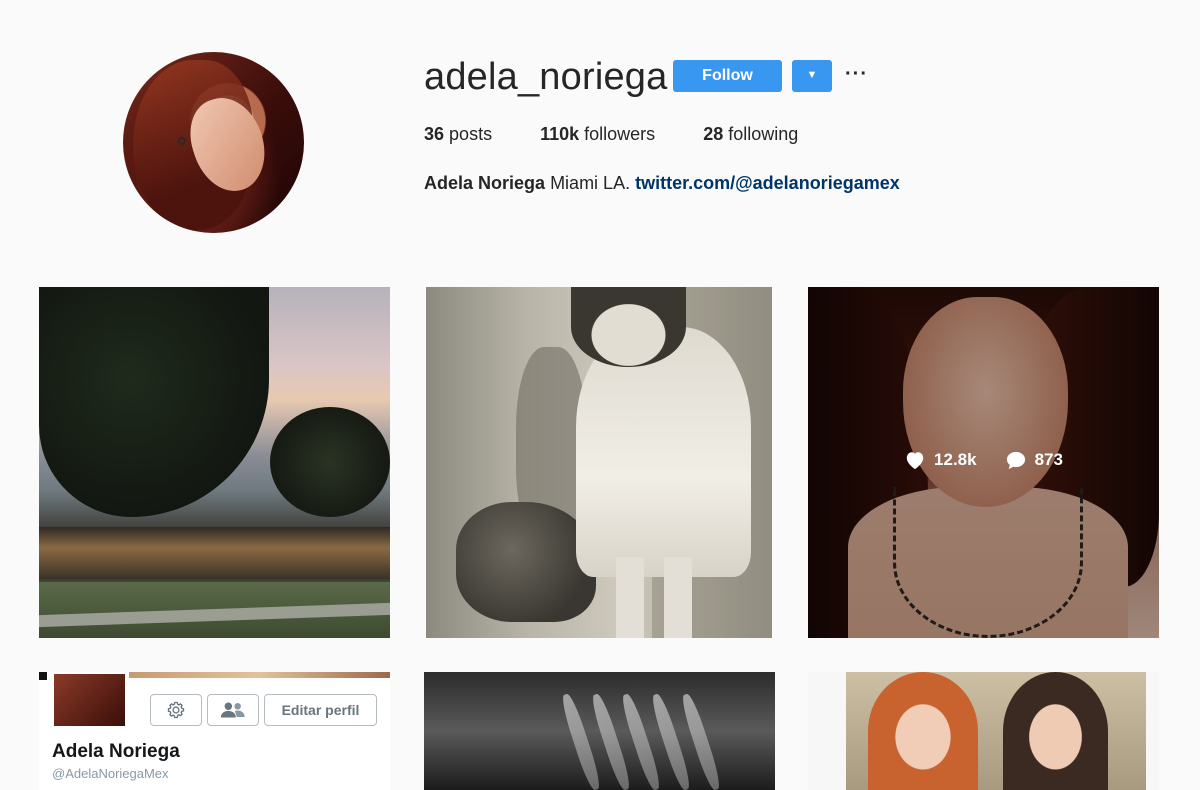  Describe the element at coordinates (434, 134) in the screenshot. I see `posts-count: 36` at that location.